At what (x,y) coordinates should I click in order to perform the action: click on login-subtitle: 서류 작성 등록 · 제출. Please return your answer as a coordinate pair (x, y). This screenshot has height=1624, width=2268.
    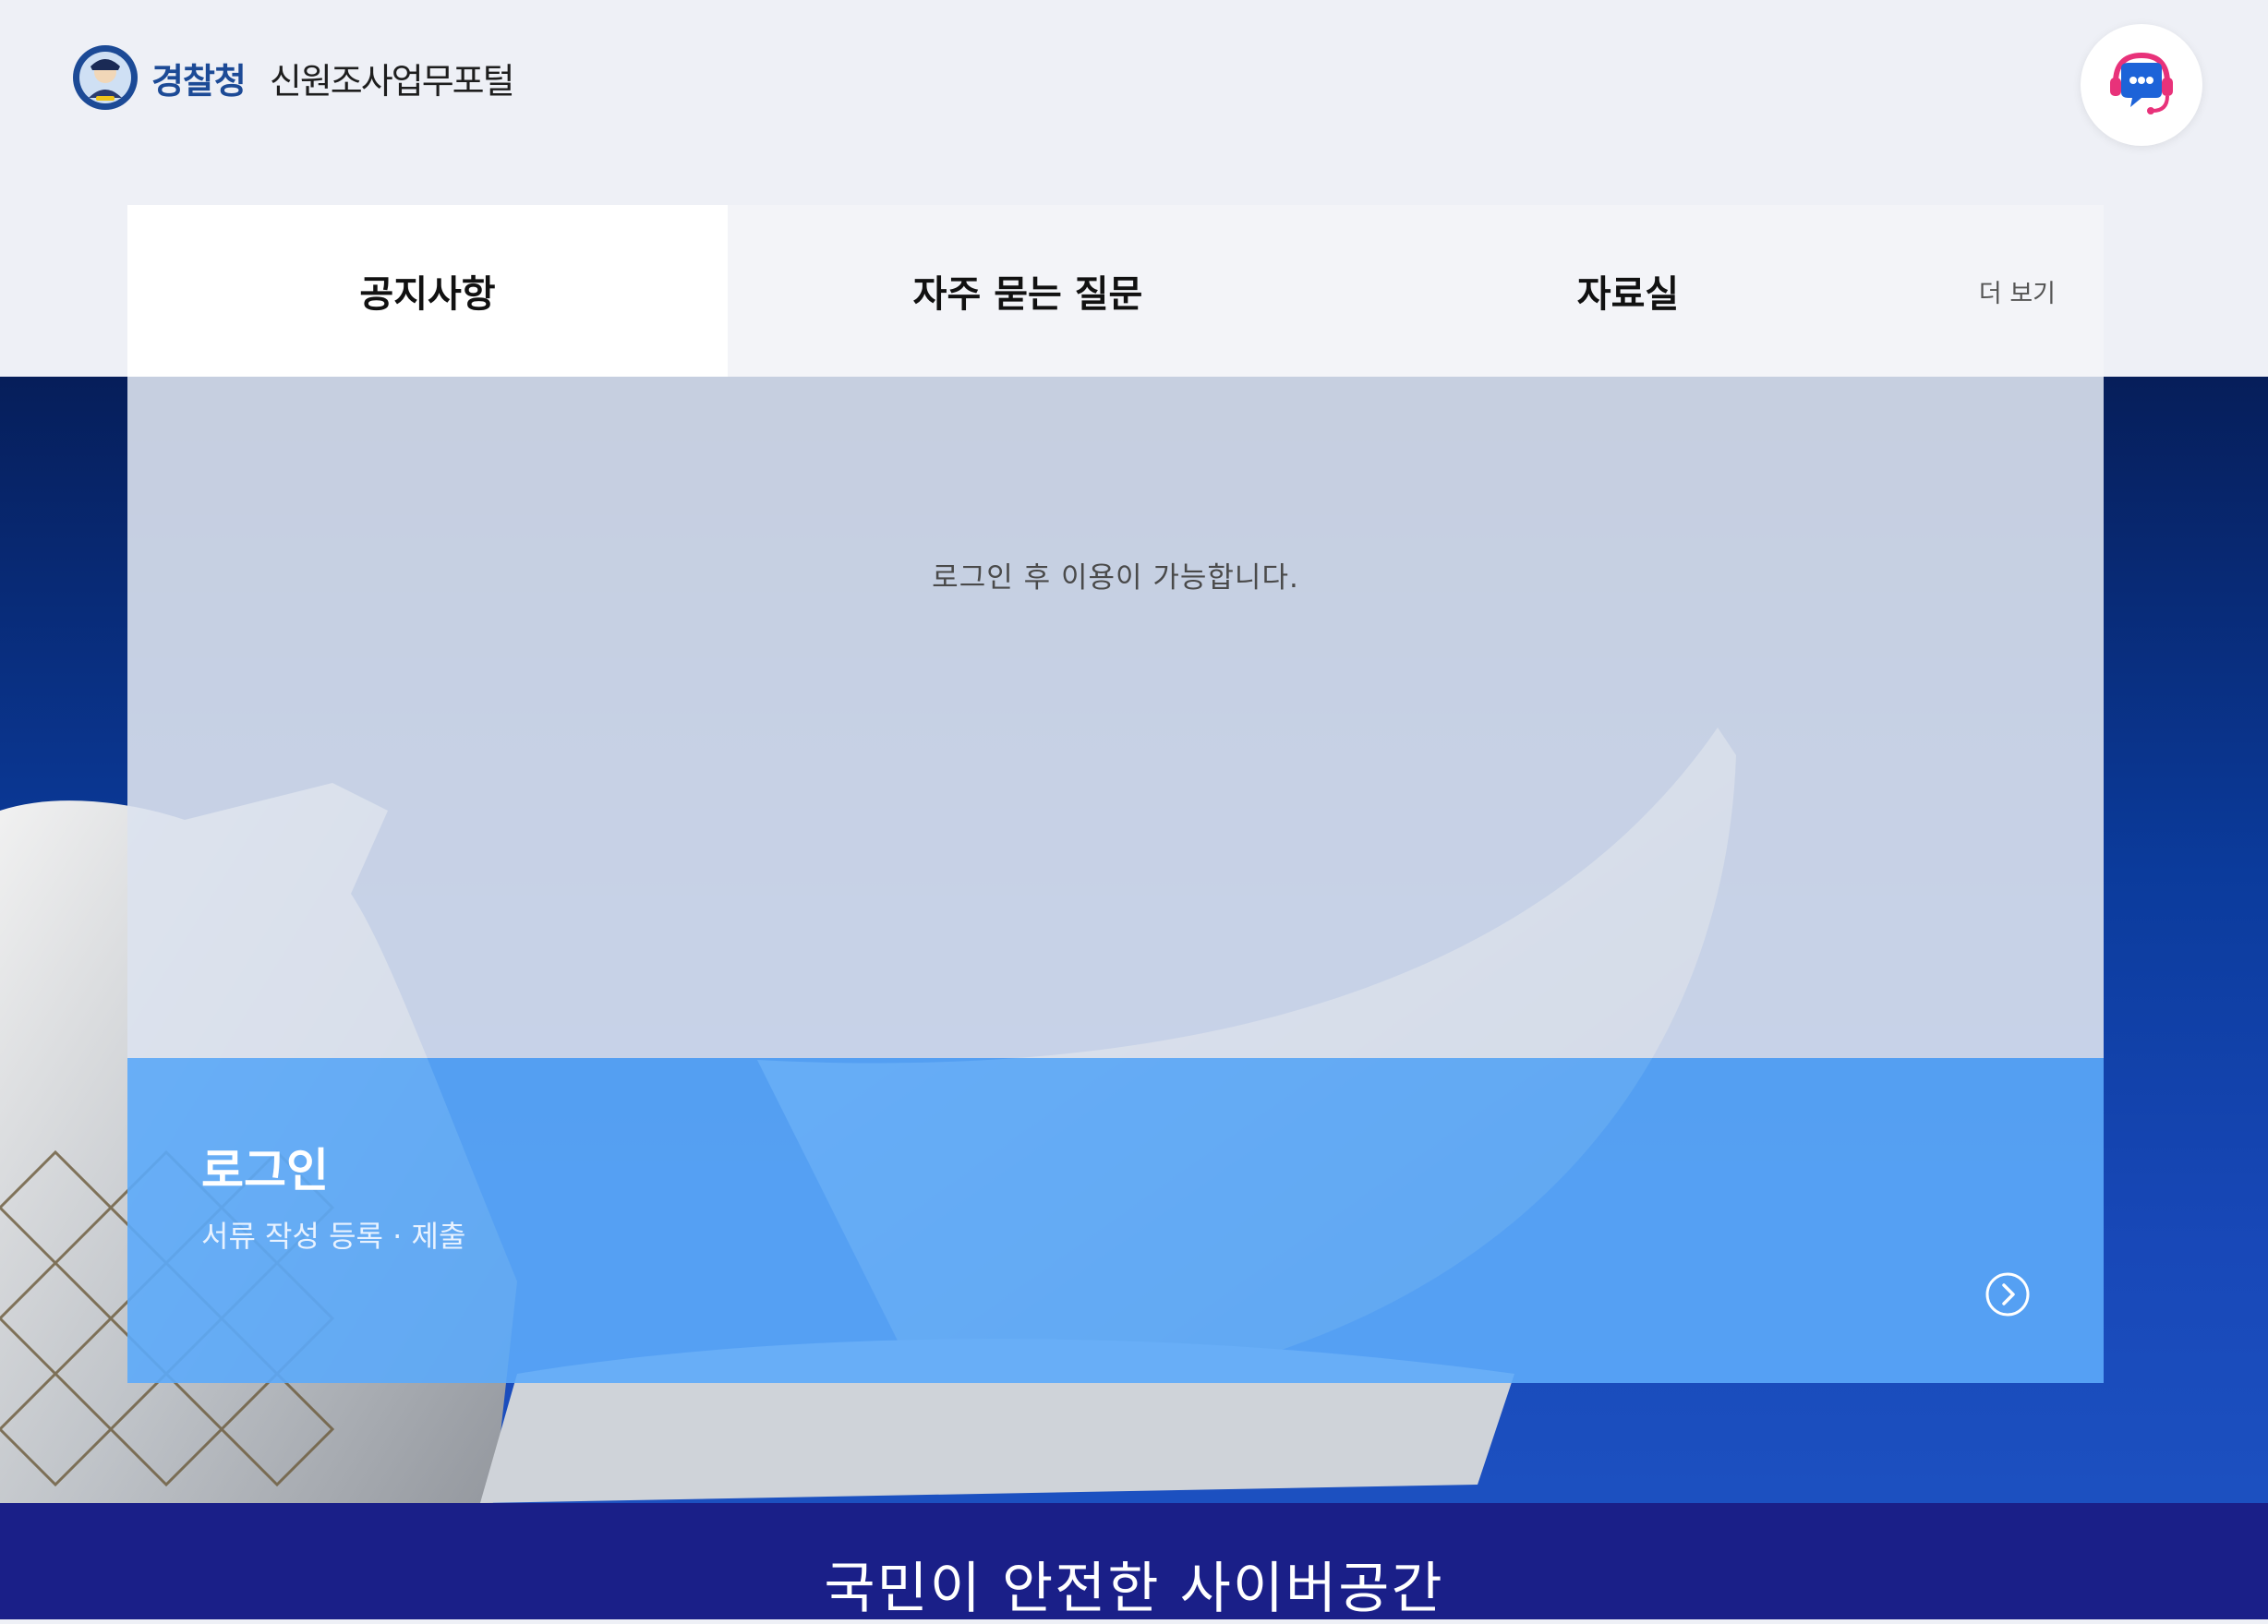
    Looking at the image, I should click on (333, 1236).